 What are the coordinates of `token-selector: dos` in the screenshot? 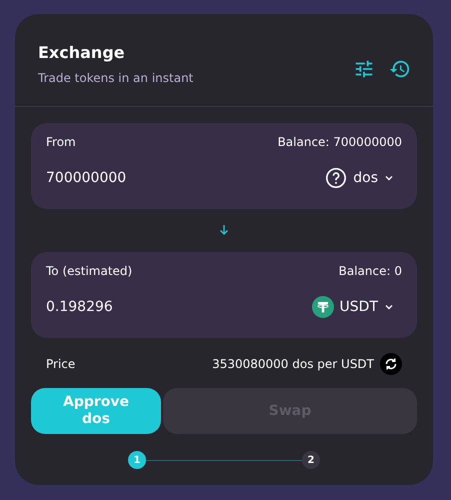 It's located at (363, 178).